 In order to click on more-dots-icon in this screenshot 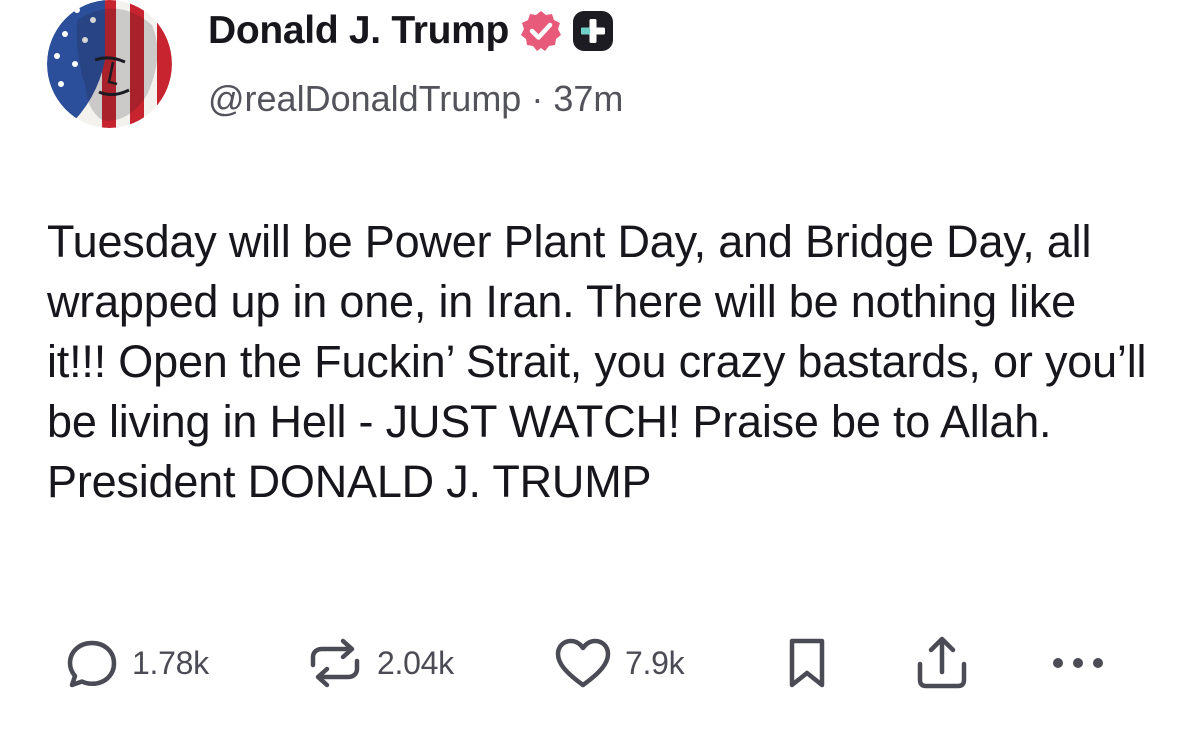, I will do `click(1078, 663)`.